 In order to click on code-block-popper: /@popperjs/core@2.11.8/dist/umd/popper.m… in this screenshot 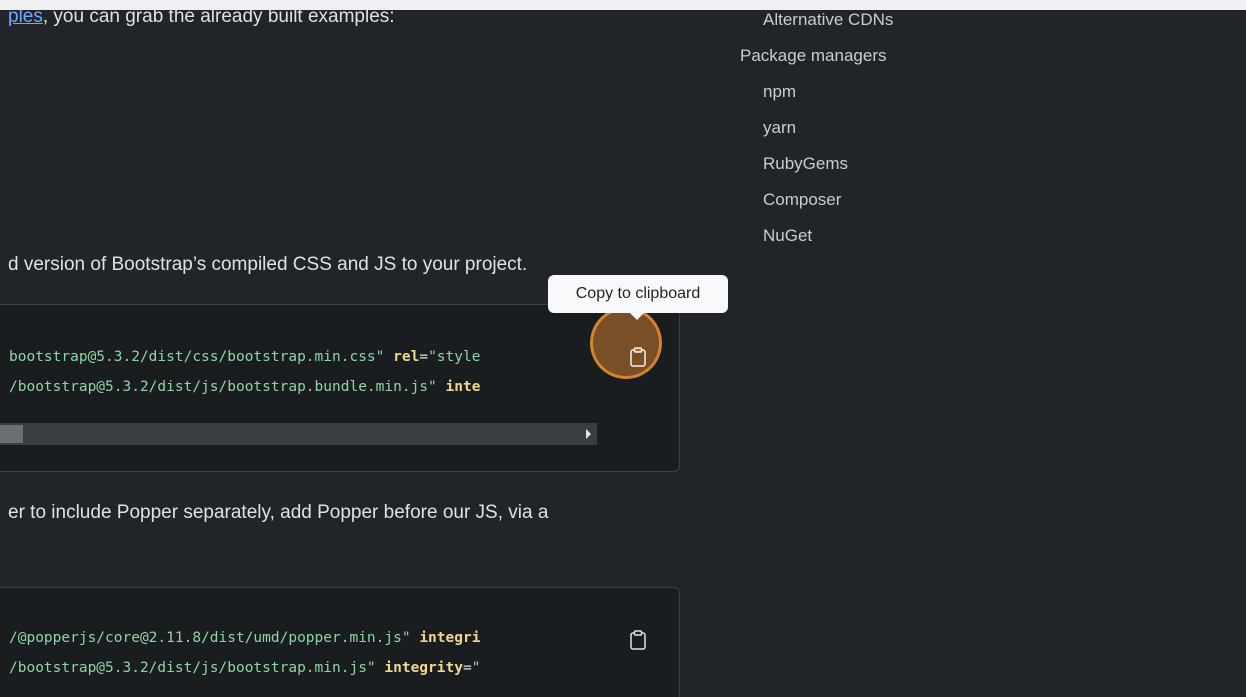, I will do `click(340, 642)`.